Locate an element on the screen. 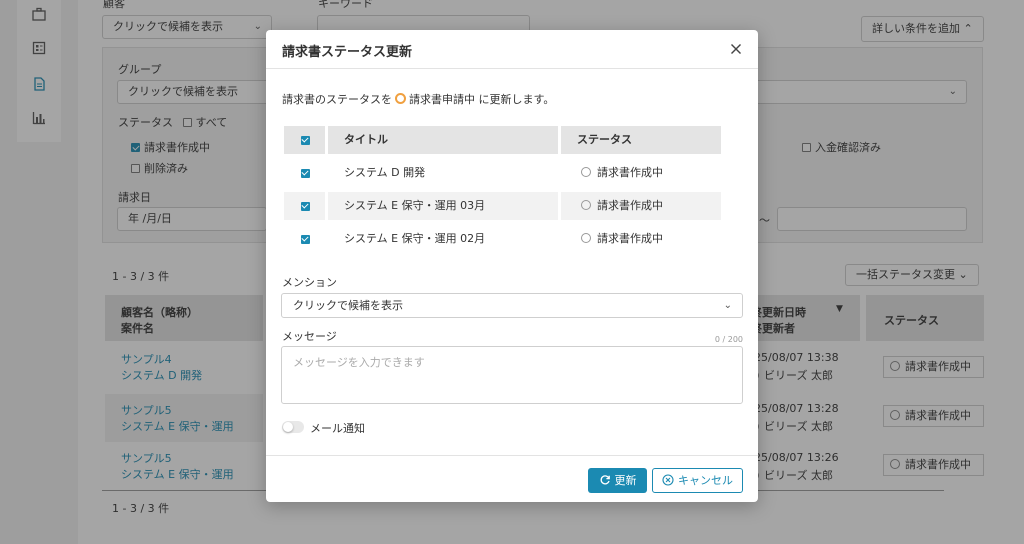 This screenshot has height=544, width=1024. cancel-button-label: キャンセル is located at coordinates (705, 480).